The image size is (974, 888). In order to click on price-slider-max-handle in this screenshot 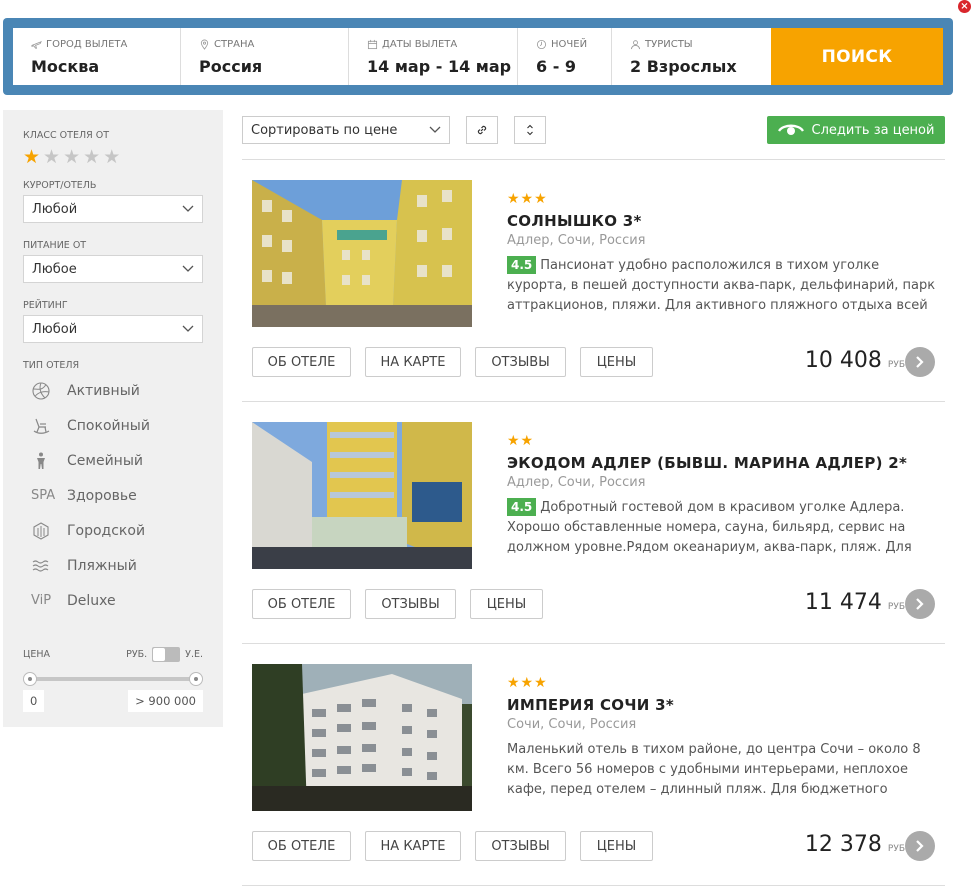, I will do `click(196, 679)`.